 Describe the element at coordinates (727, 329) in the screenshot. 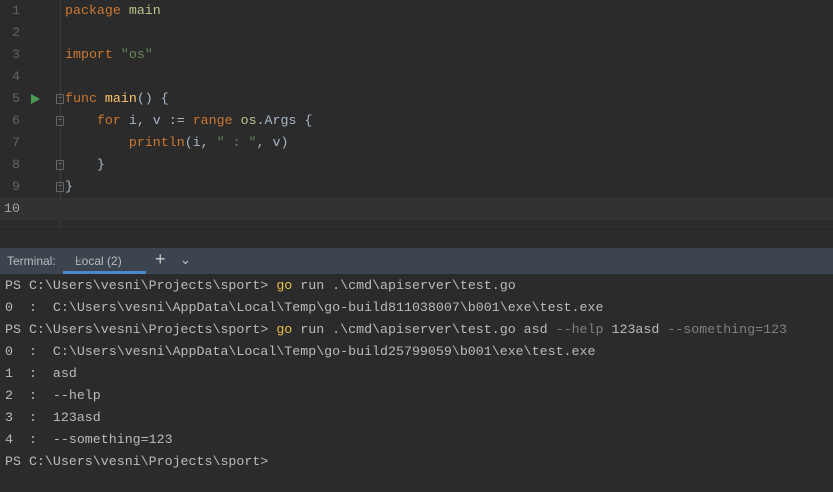

I see `code-token: --something=123` at that location.